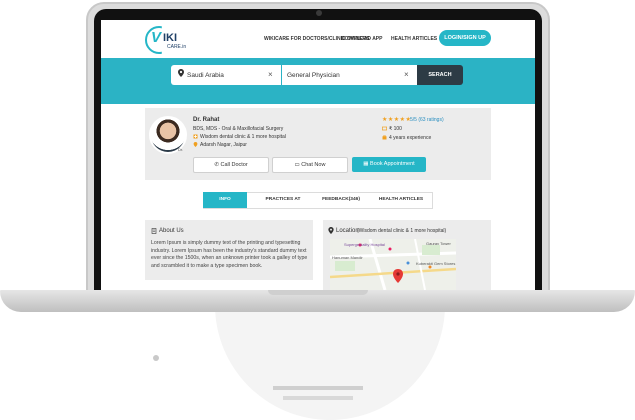 This screenshot has height=420, width=635. What do you see at coordinates (195, 136) in the screenshot?
I see `hospital-icon` at bounding box center [195, 136].